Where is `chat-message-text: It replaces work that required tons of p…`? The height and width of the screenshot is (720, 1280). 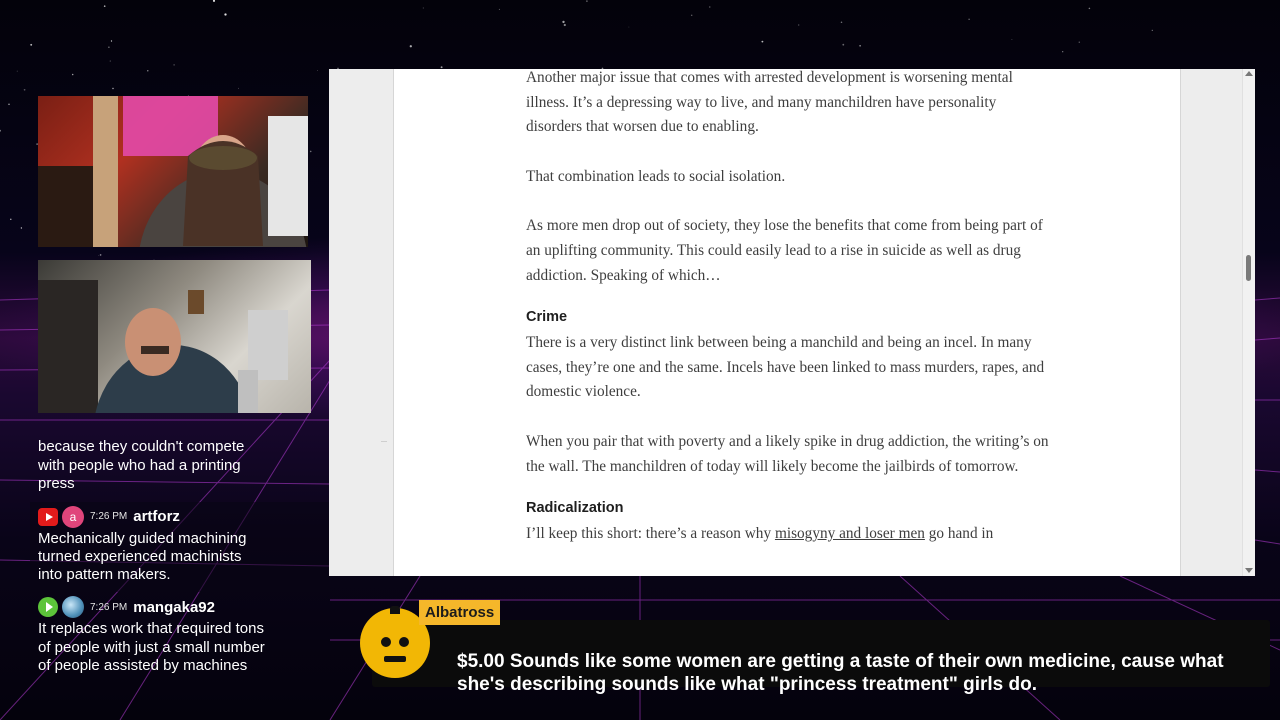 chat-message-text: It replaces work that required tons of p… is located at coordinates (151, 647).